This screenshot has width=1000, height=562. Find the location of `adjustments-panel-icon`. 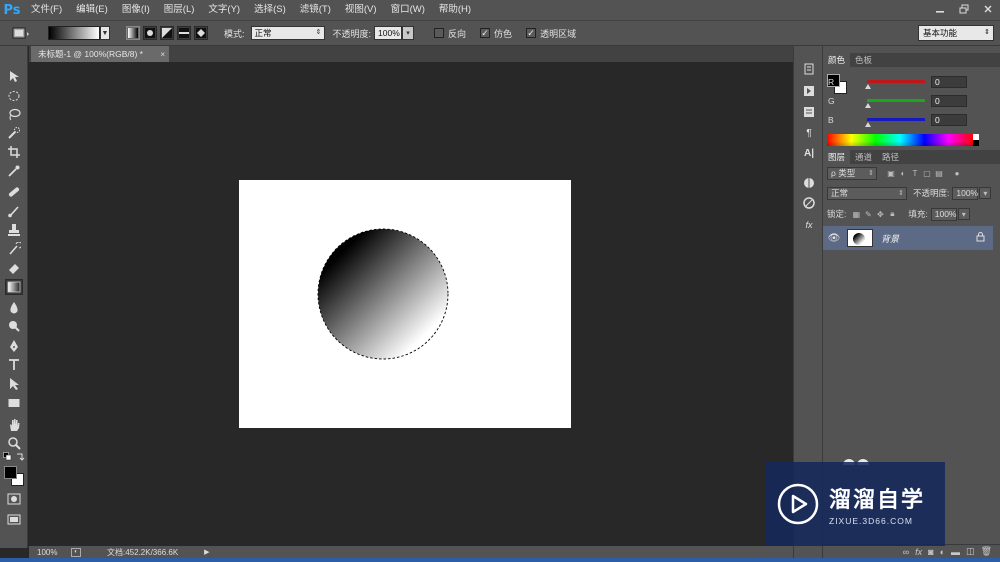

adjustments-panel-icon is located at coordinates (809, 183).